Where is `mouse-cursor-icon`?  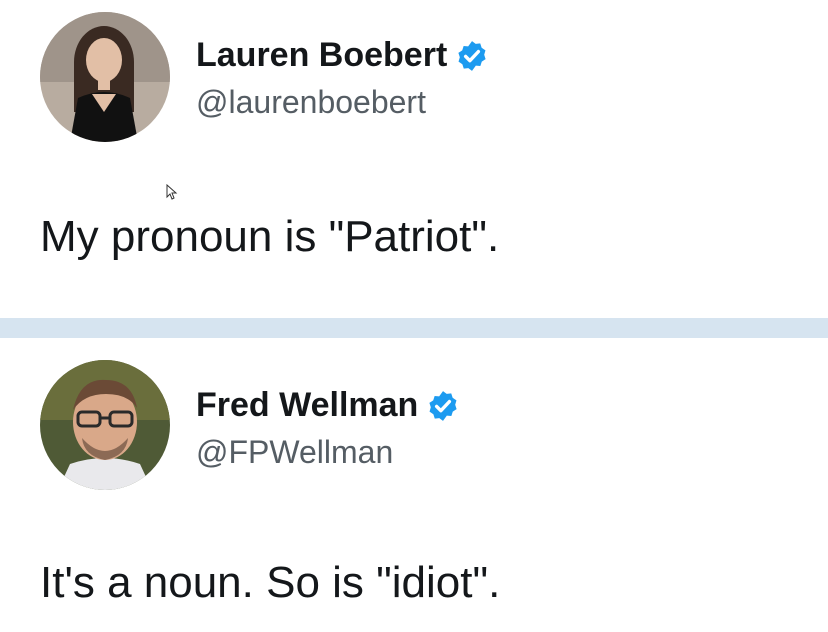 mouse-cursor-icon is located at coordinates (172, 192).